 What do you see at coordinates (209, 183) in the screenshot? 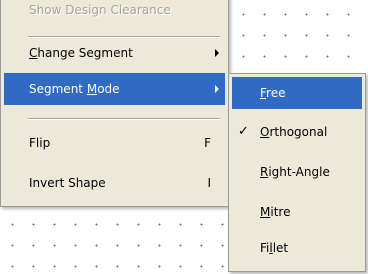
I see `menu-item-shortcut: I` at bounding box center [209, 183].